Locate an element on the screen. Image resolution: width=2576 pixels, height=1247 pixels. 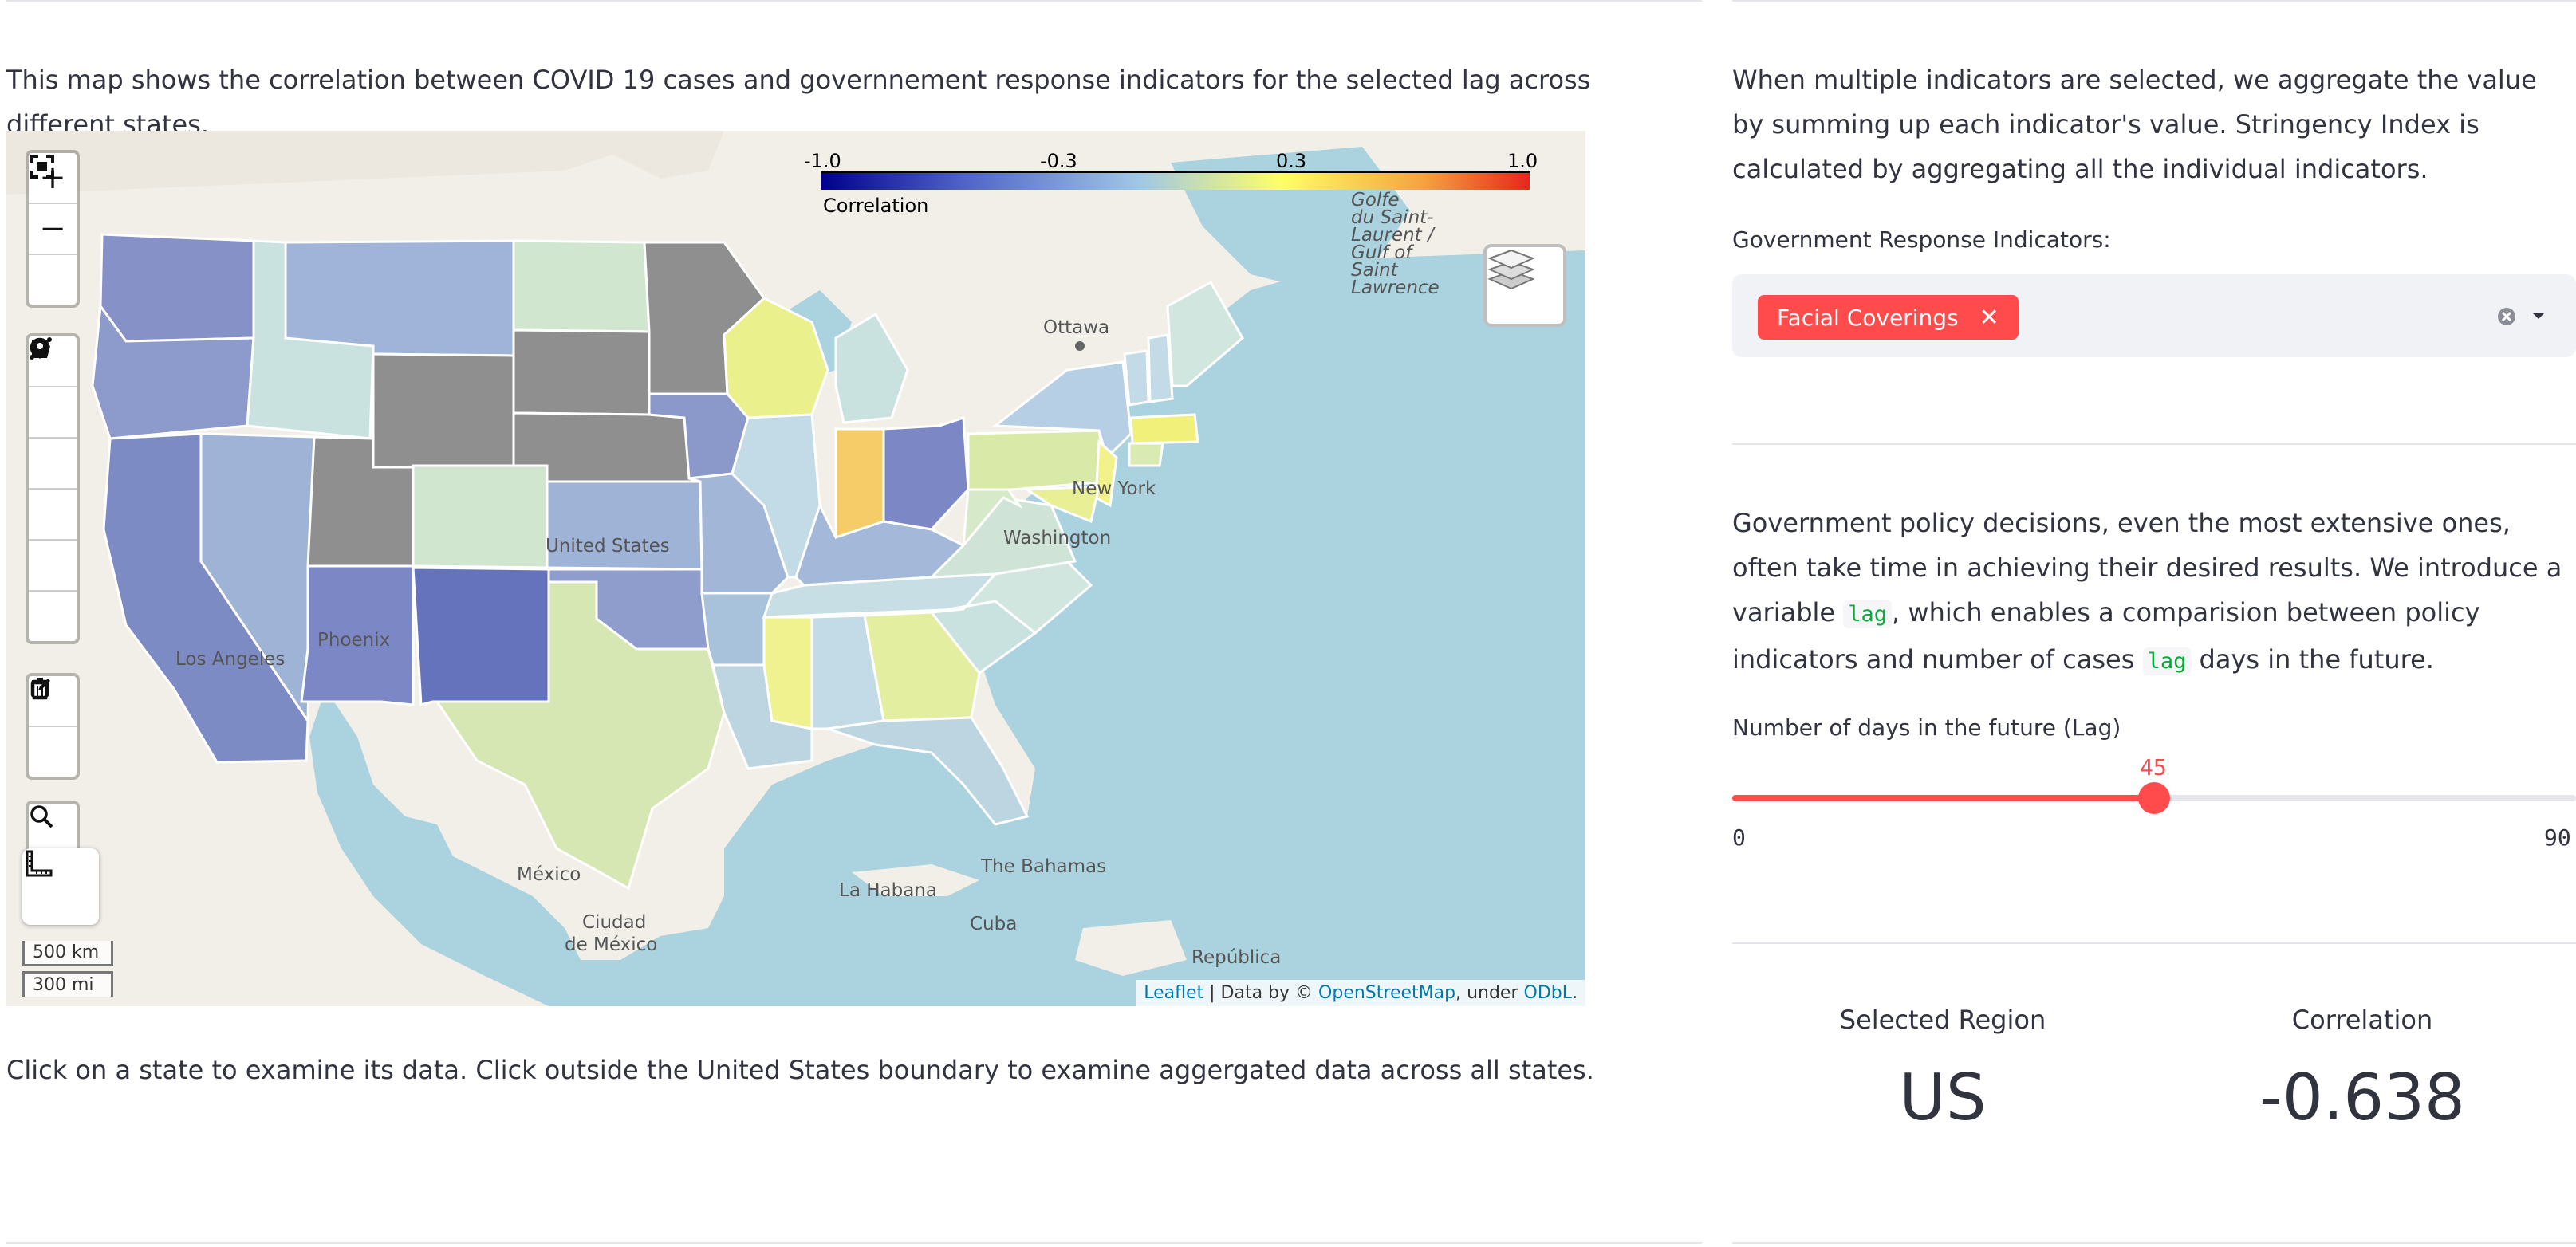
lag-text-3: days in the future. is located at coordinates (2316, 659).